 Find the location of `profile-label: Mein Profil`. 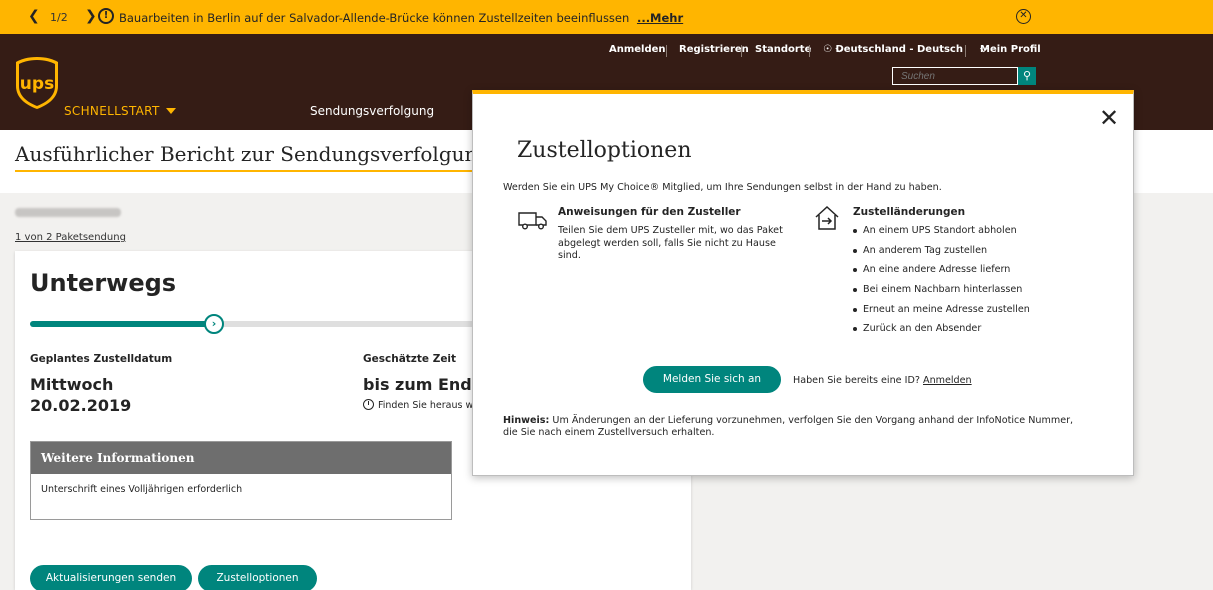

profile-label: Mein Profil is located at coordinates (1010, 49).